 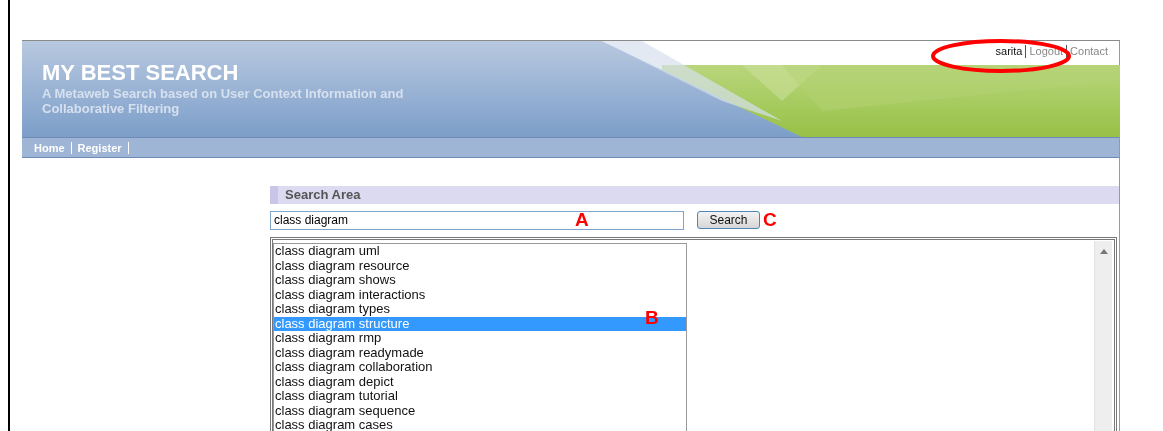 I want to click on suggestion-item: class diagram resource, so click(x=480, y=265).